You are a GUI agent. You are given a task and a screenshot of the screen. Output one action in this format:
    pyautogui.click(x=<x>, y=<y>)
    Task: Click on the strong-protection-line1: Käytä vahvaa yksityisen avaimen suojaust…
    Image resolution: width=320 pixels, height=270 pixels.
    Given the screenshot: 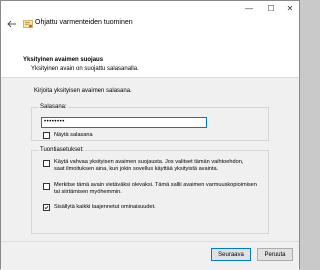 What is the action you would take?
    pyautogui.click(x=149, y=162)
    